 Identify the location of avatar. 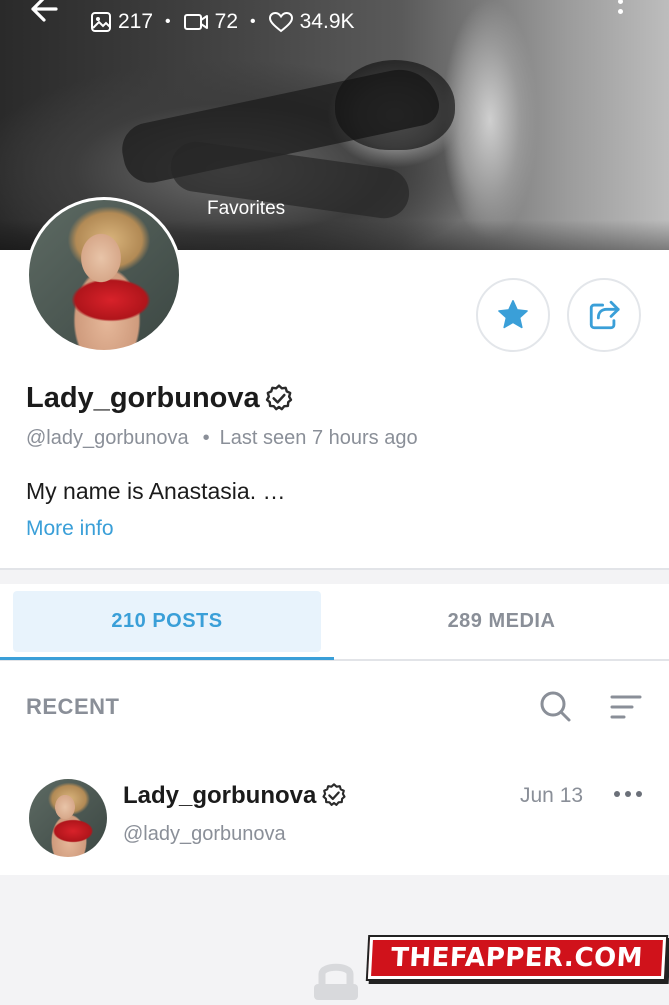
(104, 275).